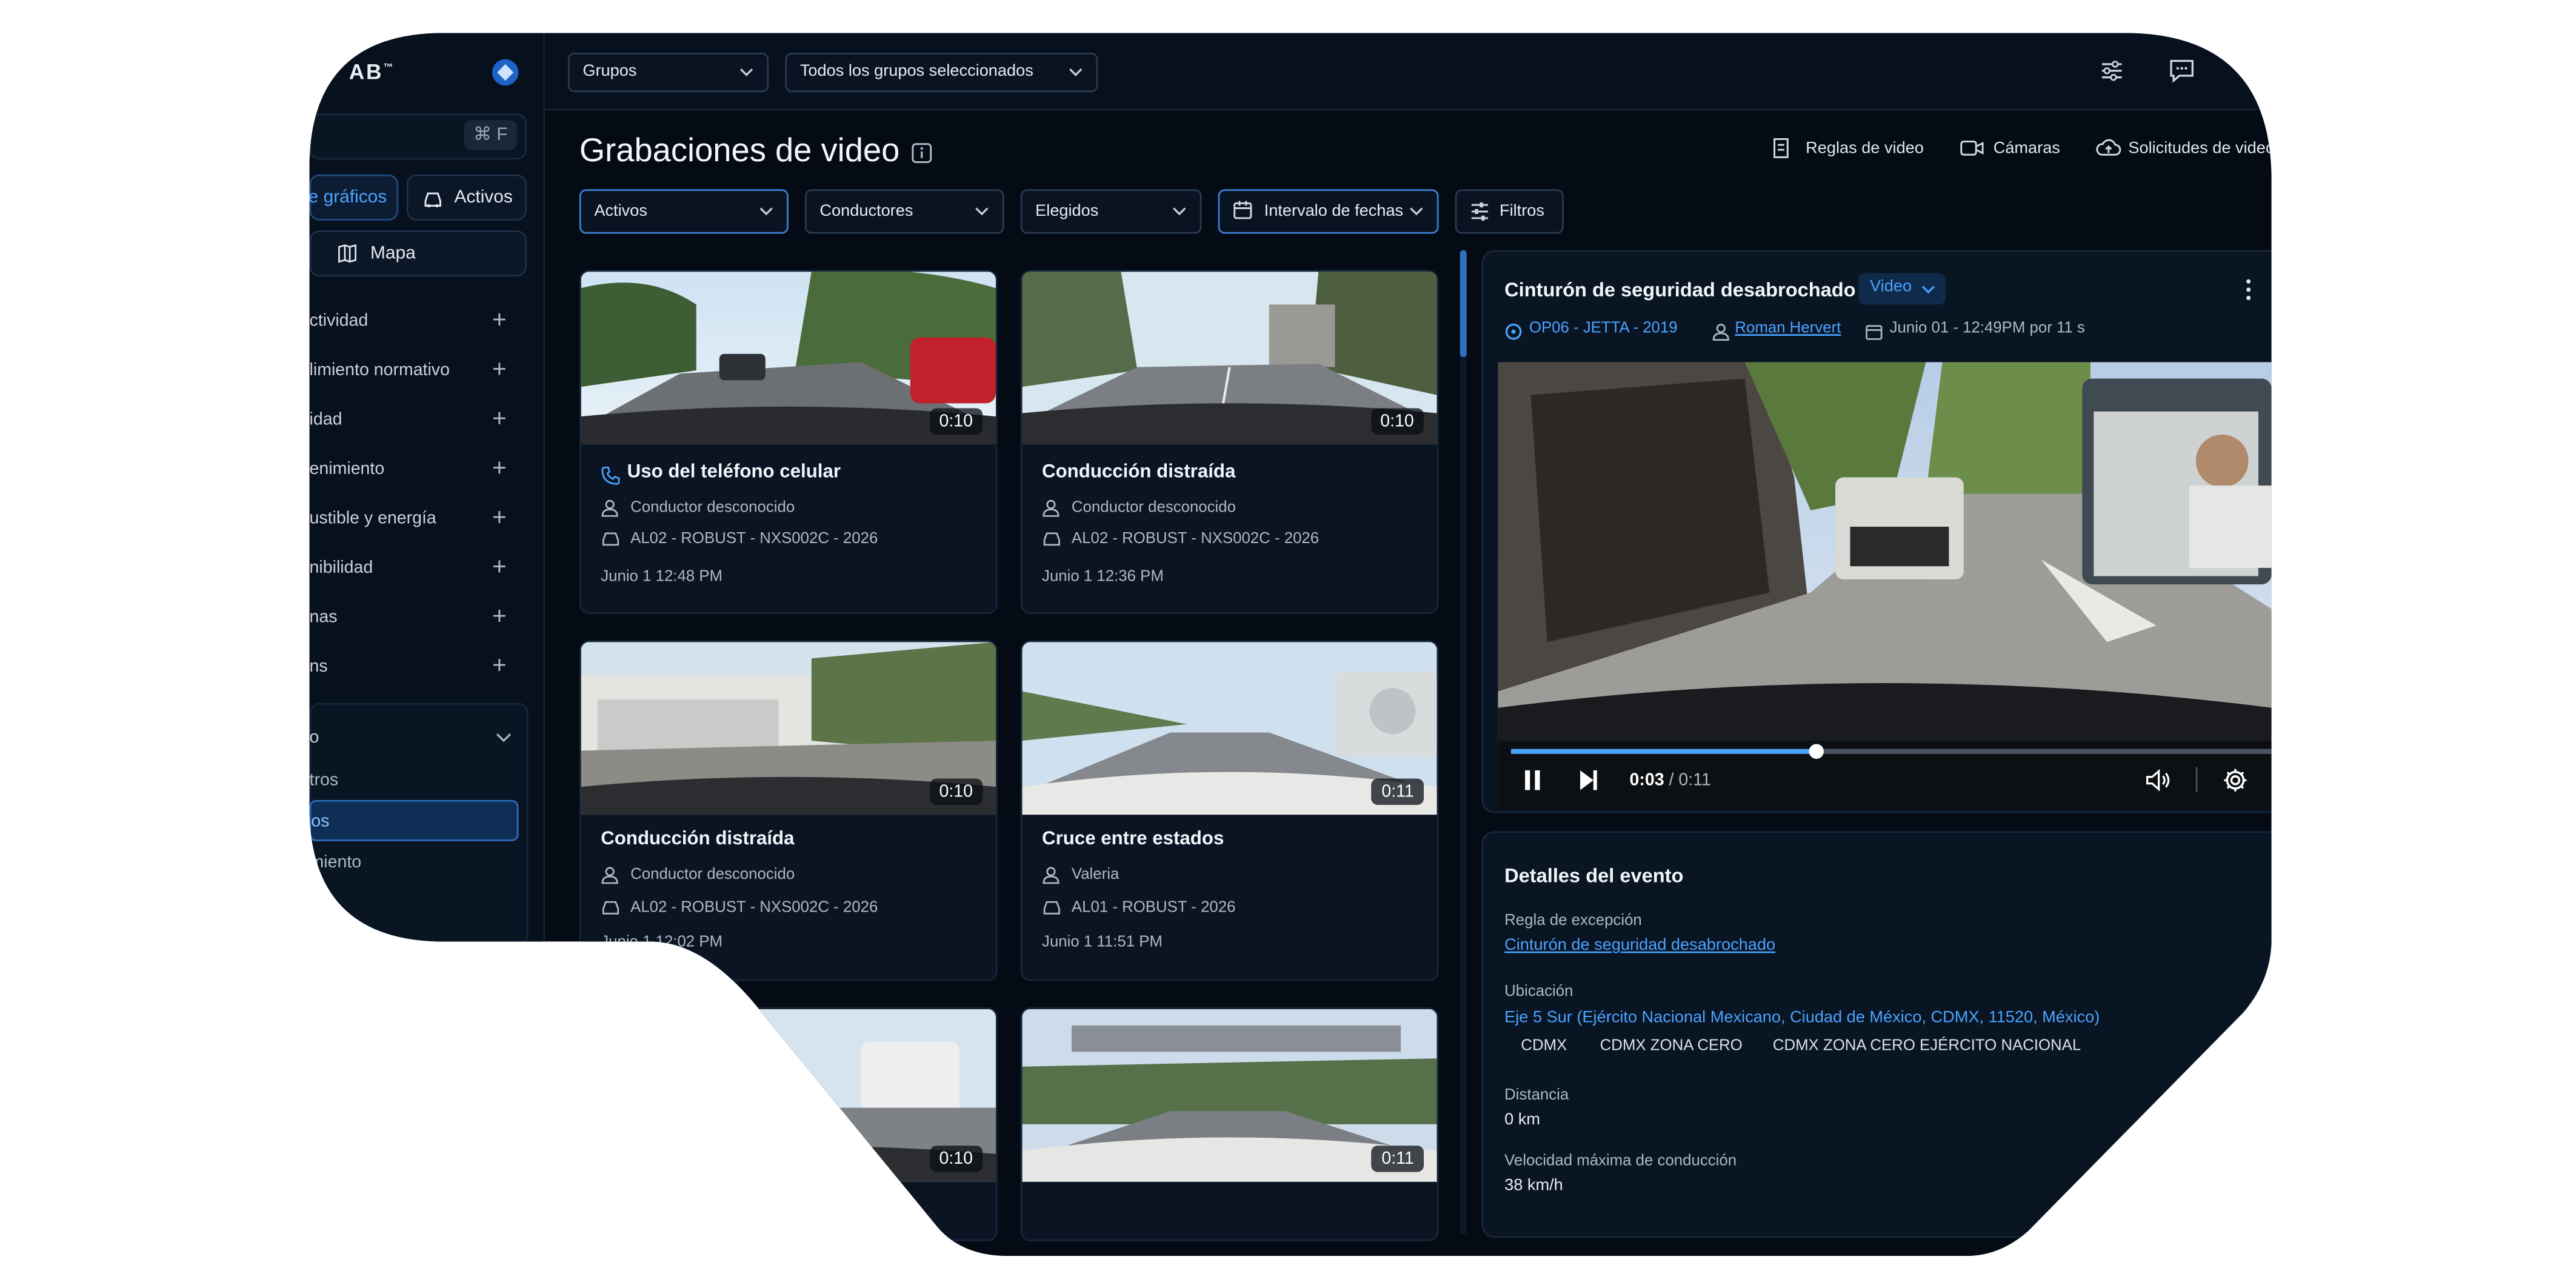 The height and width of the screenshot is (1288, 2576). What do you see at coordinates (1544, 1045) in the screenshot?
I see `zone-chip: CDMX` at bounding box center [1544, 1045].